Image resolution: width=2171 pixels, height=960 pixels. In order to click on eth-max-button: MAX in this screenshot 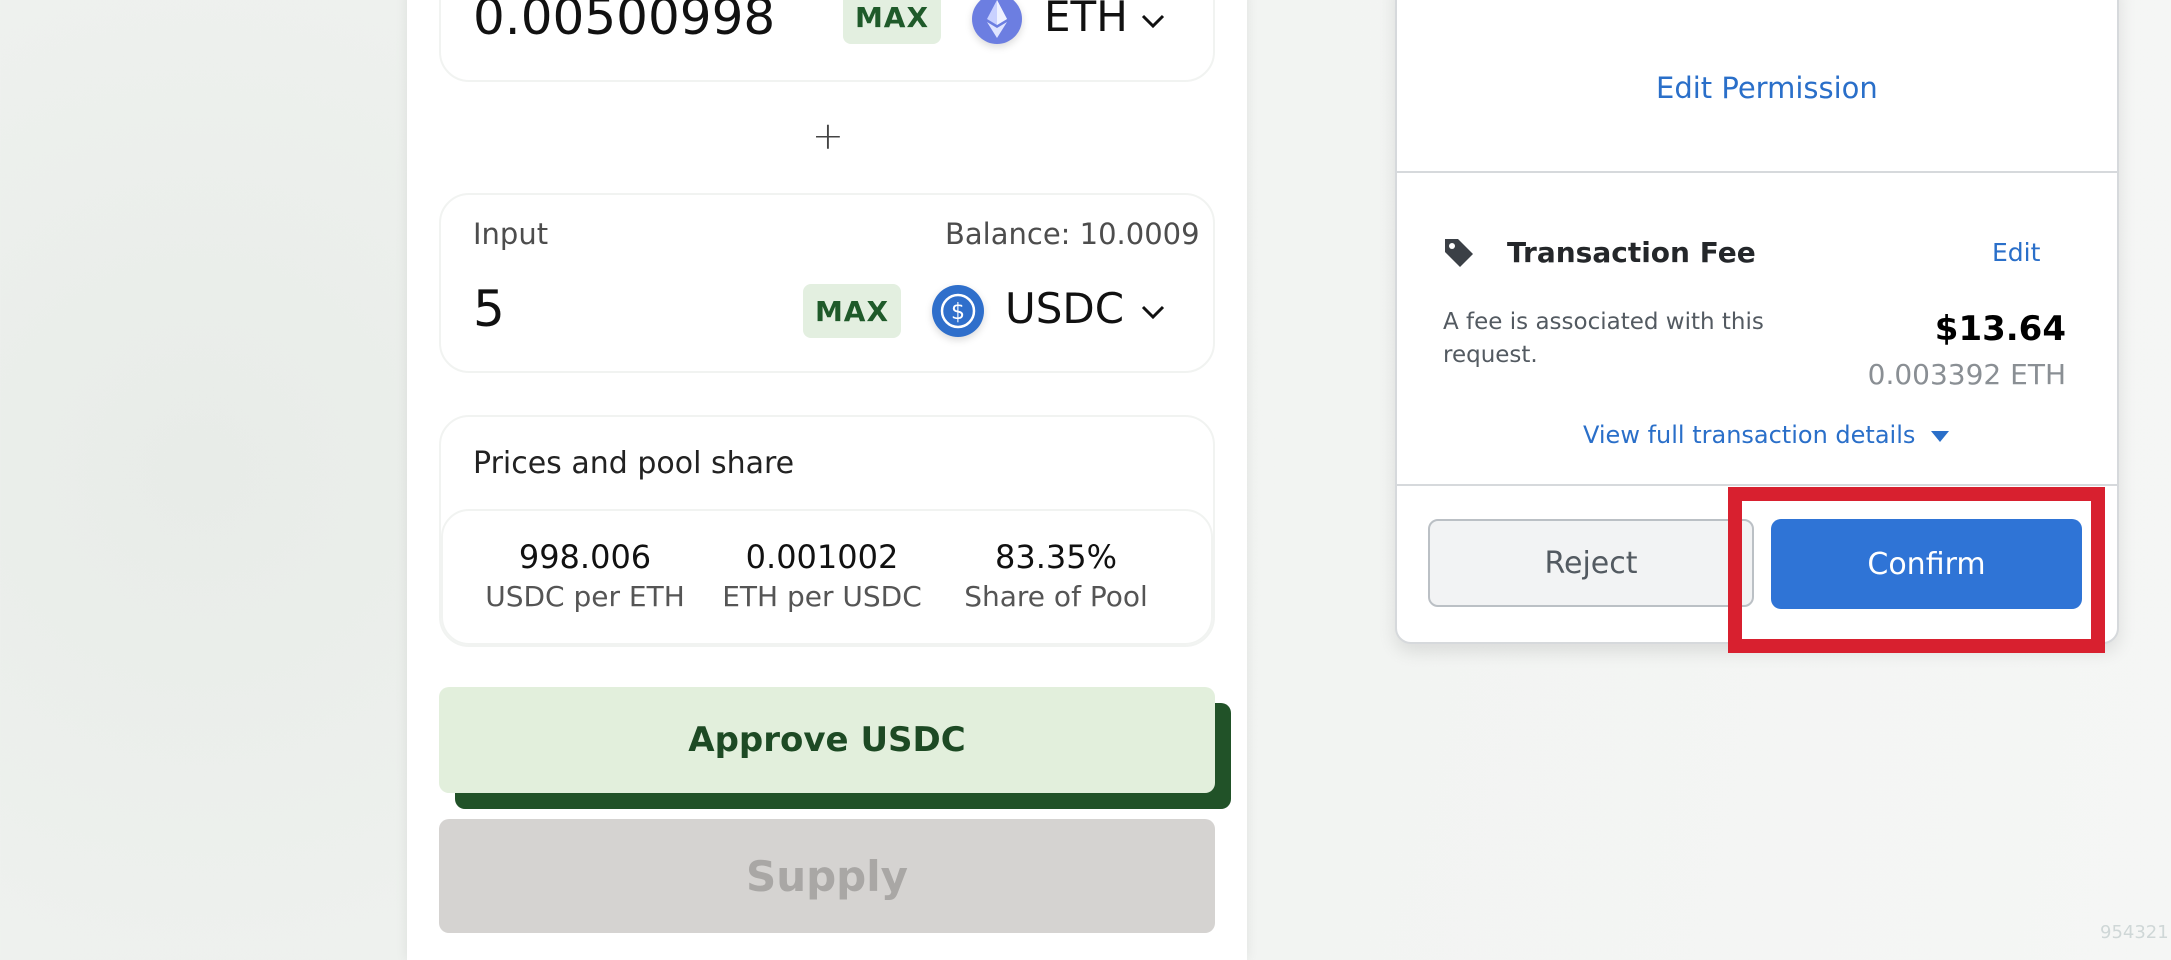, I will do `click(892, 22)`.